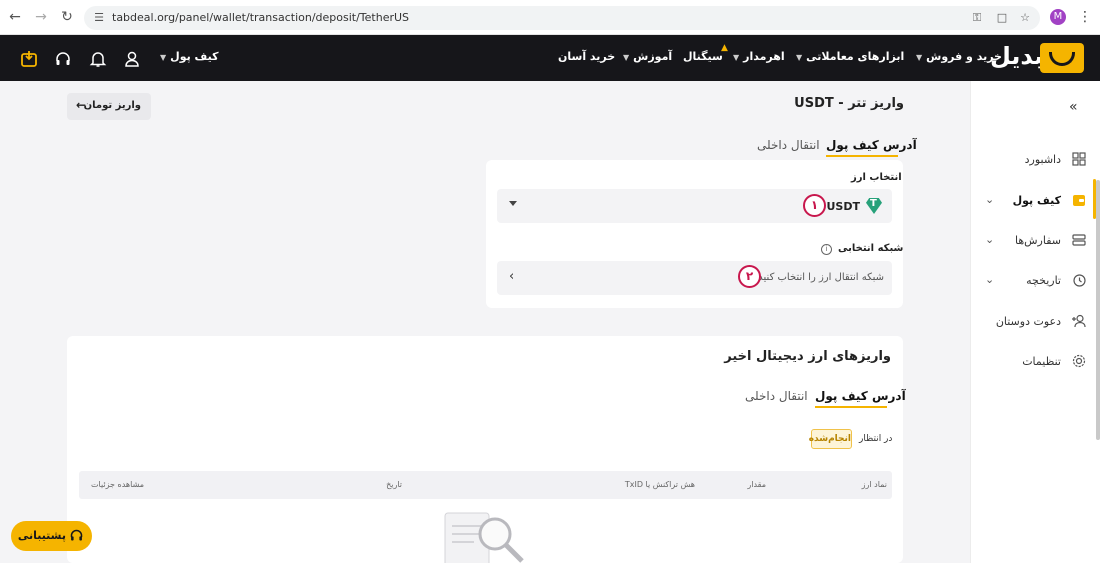  I want to click on nav-label: اهرمدار, so click(764, 56).